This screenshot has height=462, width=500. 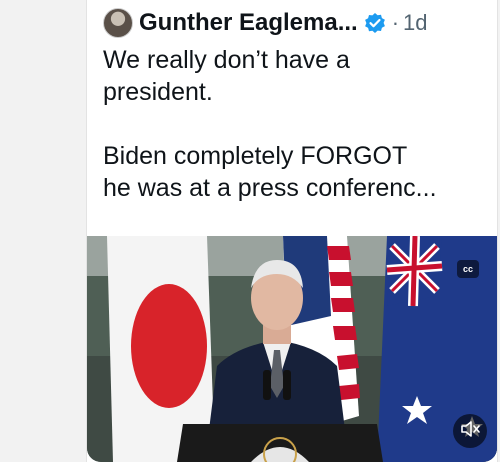 What do you see at coordinates (375, 23) in the screenshot?
I see `verified-badge-icon` at bounding box center [375, 23].